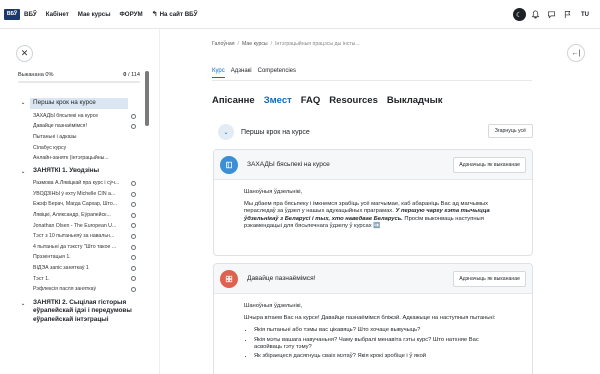 This screenshot has width=600, height=374. Describe the element at coordinates (94, 14) in the screenshot. I see `nav-link-my-courses: Мае курсы` at that location.